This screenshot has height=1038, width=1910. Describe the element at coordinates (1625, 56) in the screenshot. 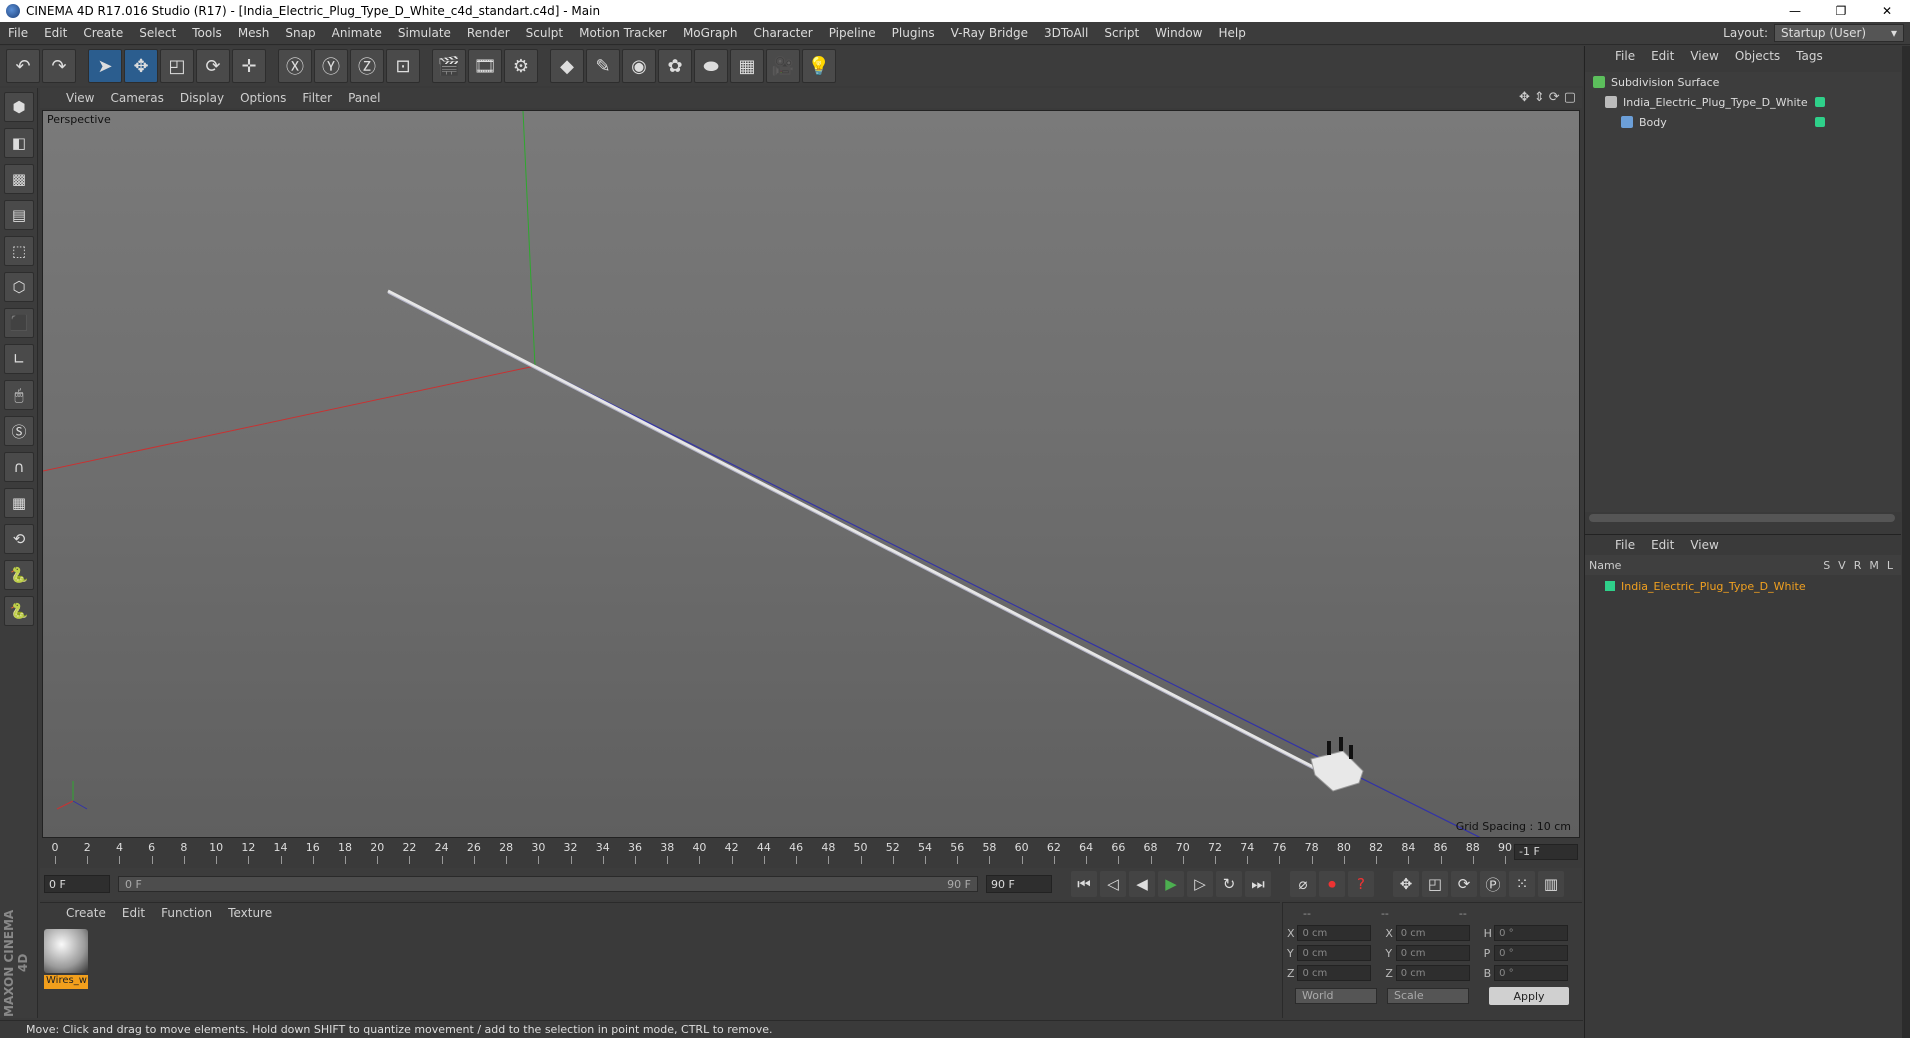

I see `objects-menu-file: File` at that location.